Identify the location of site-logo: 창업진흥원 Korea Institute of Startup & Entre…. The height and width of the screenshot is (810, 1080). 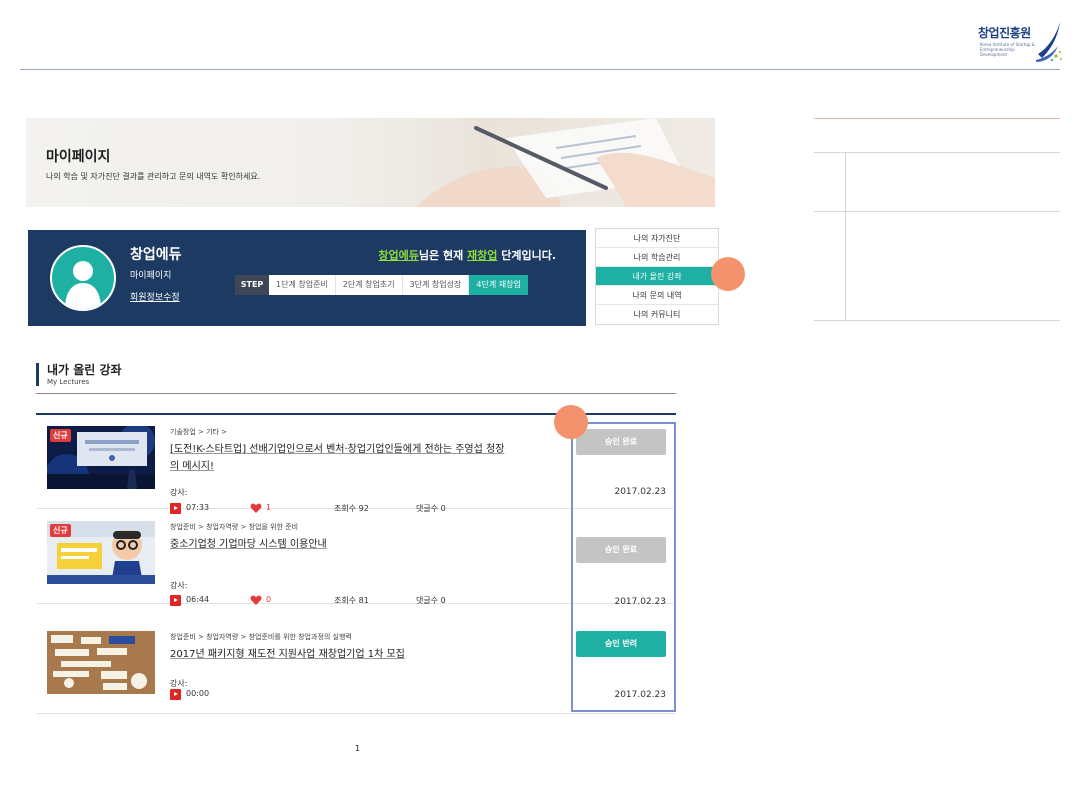
(1020, 42).